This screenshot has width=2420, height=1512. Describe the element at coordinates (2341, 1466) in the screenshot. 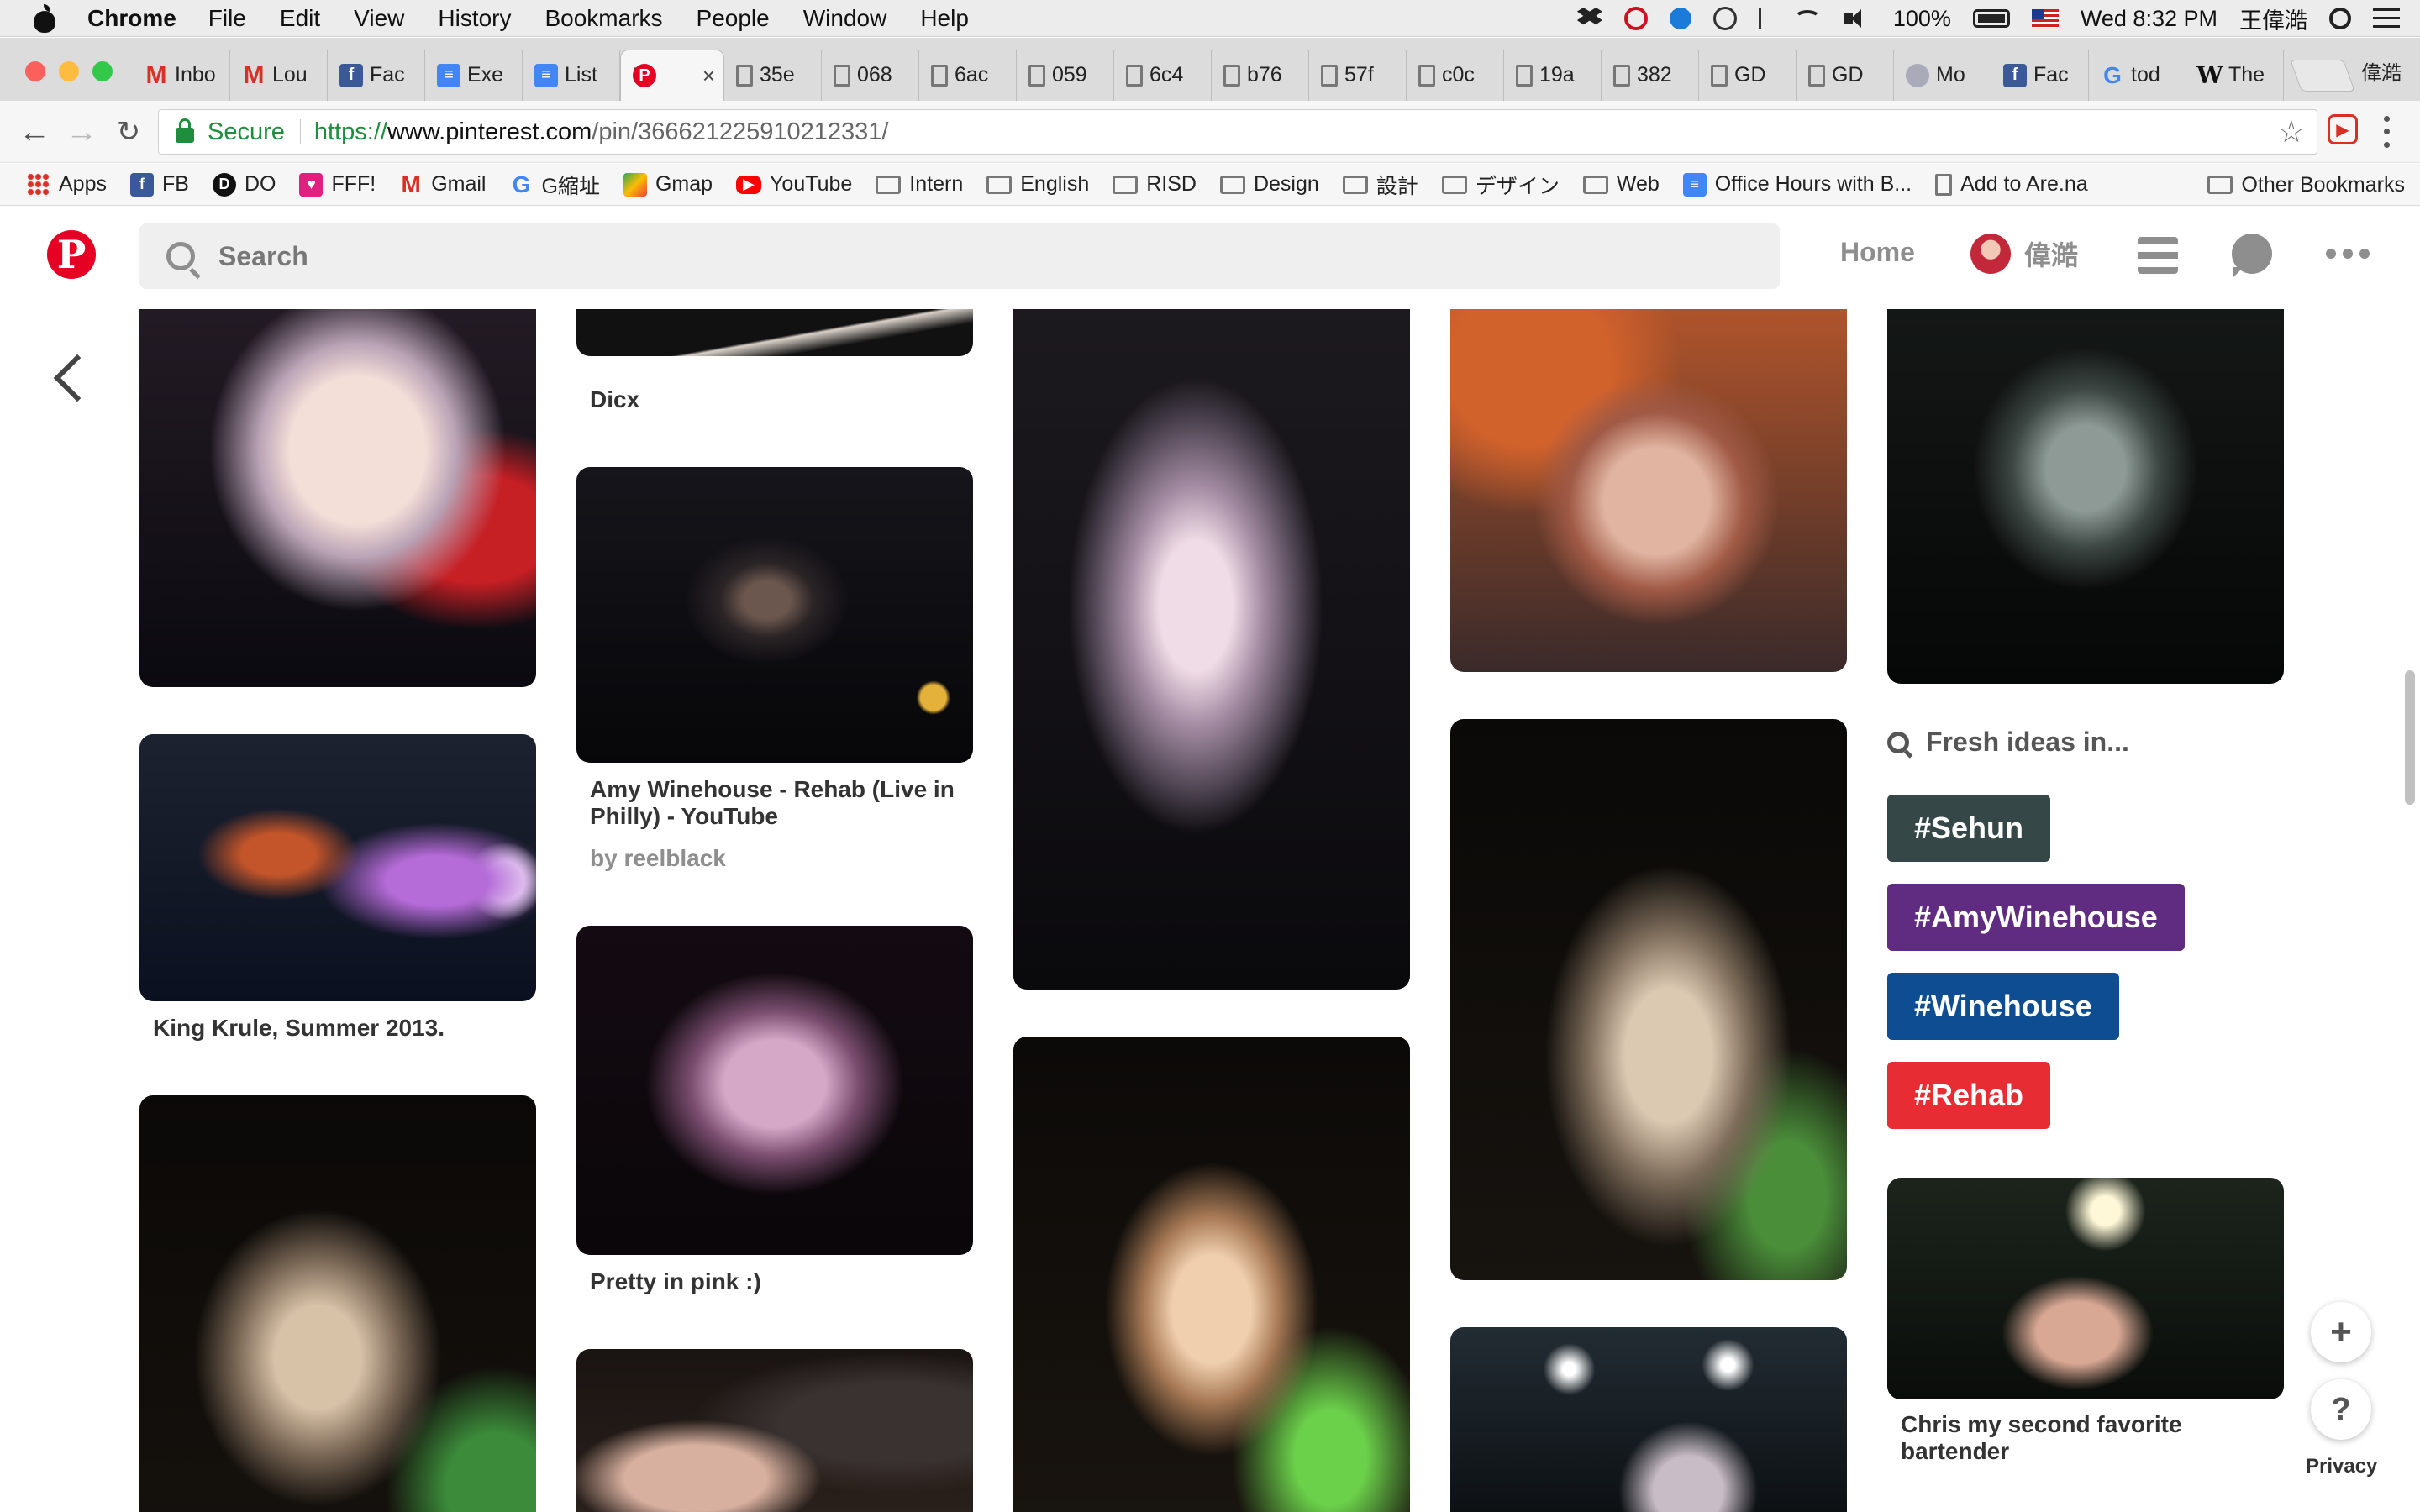

I see `privacy-link: Privacy` at that location.